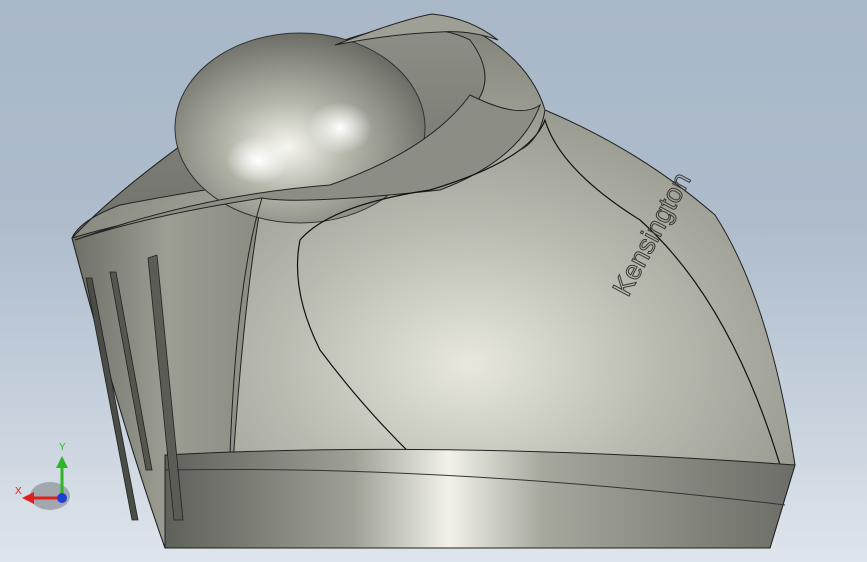 The height and width of the screenshot is (562, 867). I want to click on coordinate-triad, so click(46, 483).